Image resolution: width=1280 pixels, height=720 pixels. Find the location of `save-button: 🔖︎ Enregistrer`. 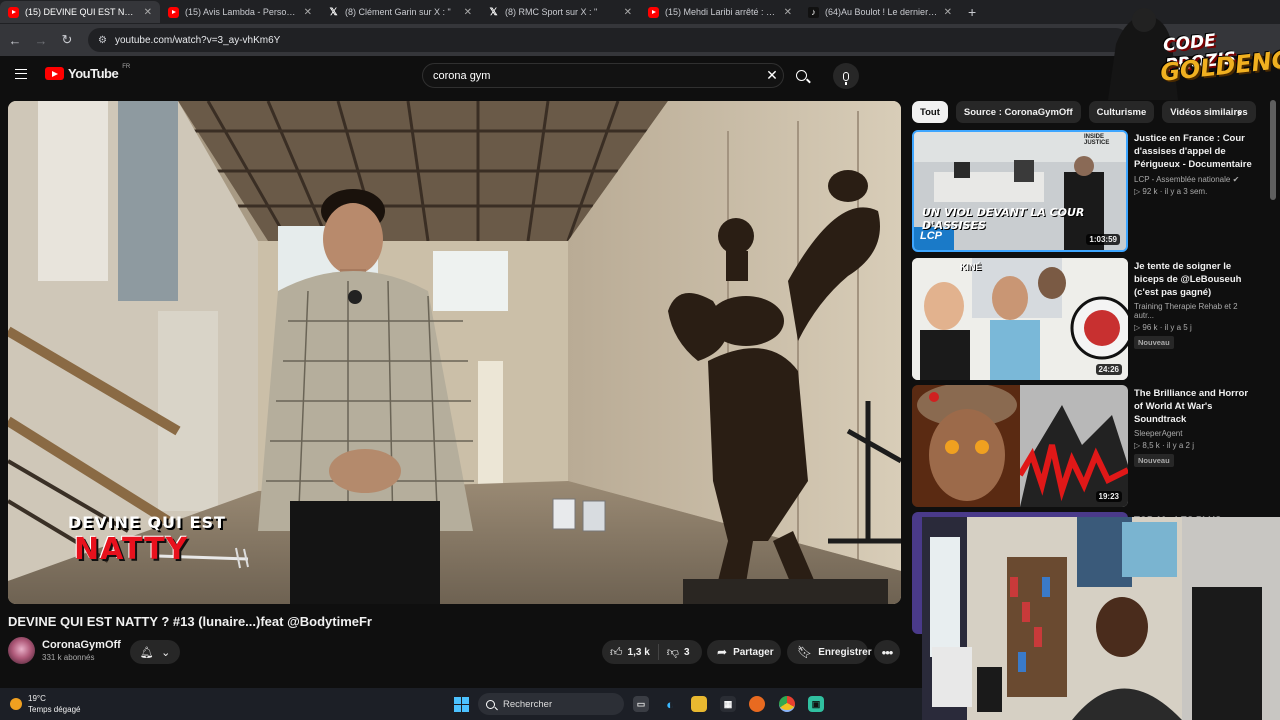

save-button: 🔖︎ Enregistrer is located at coordinates (829, 652).